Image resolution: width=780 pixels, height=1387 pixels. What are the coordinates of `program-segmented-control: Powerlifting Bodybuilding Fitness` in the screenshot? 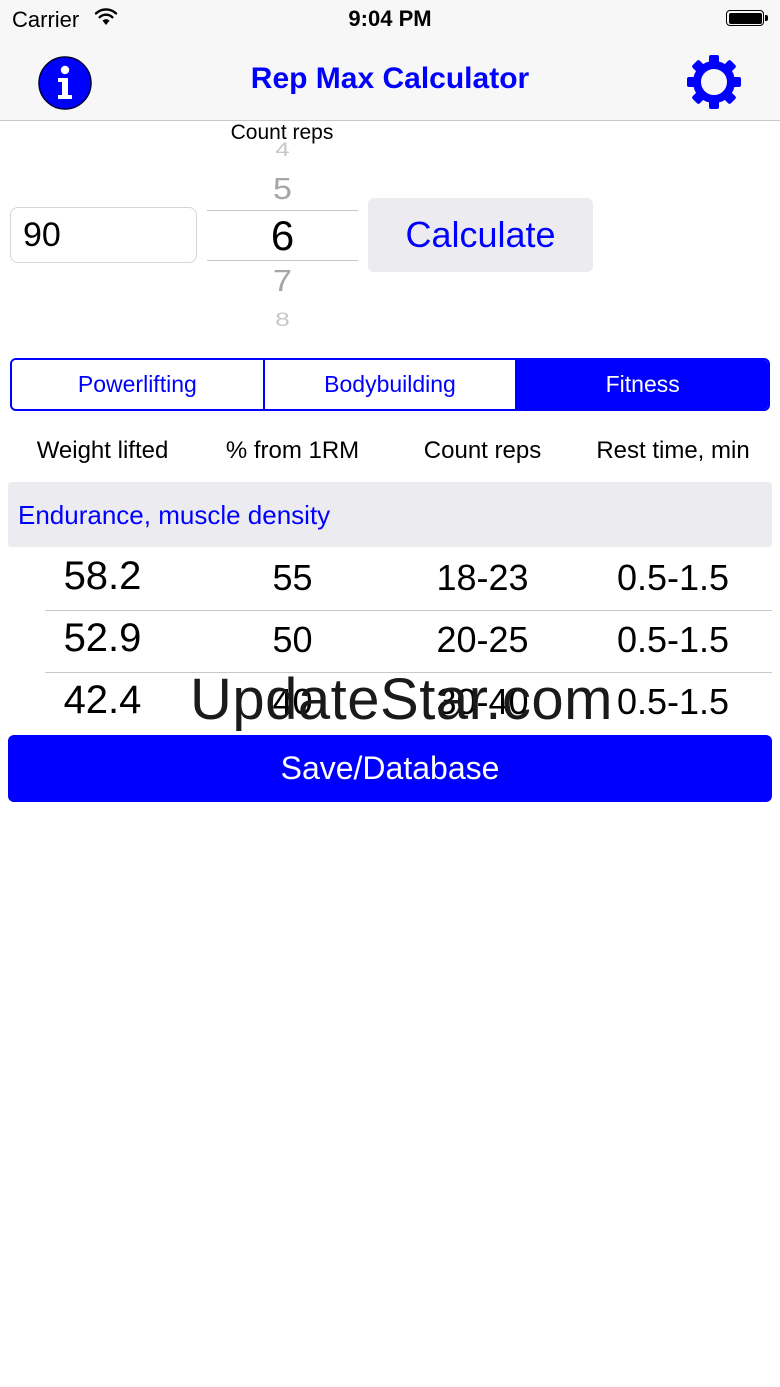 It's located at (390, 384).